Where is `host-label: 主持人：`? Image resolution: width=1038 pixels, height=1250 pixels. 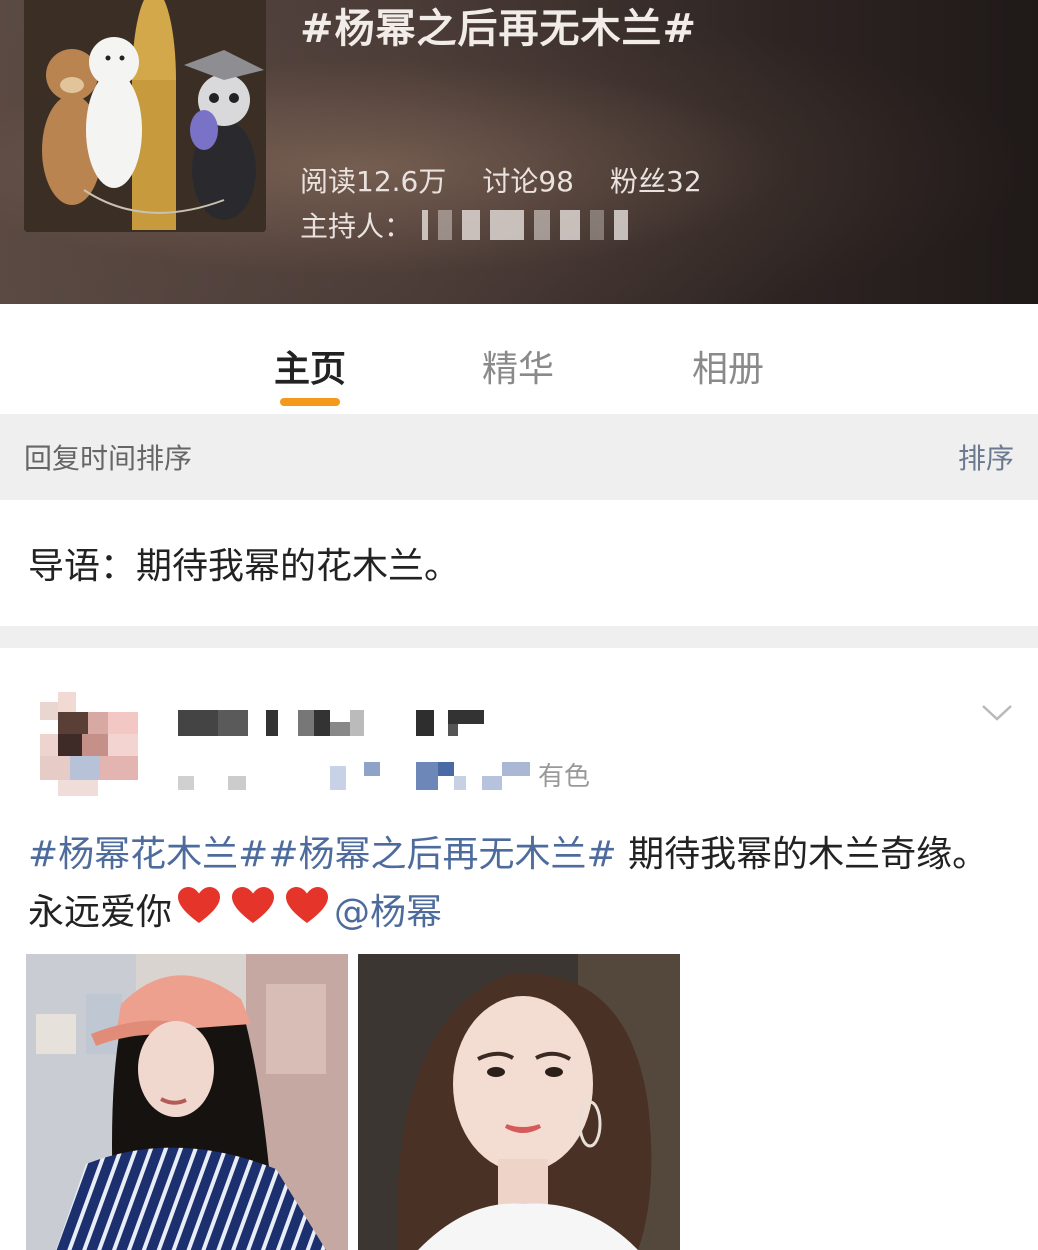 host-label: 主持人： is located at coordinates (356, 226).